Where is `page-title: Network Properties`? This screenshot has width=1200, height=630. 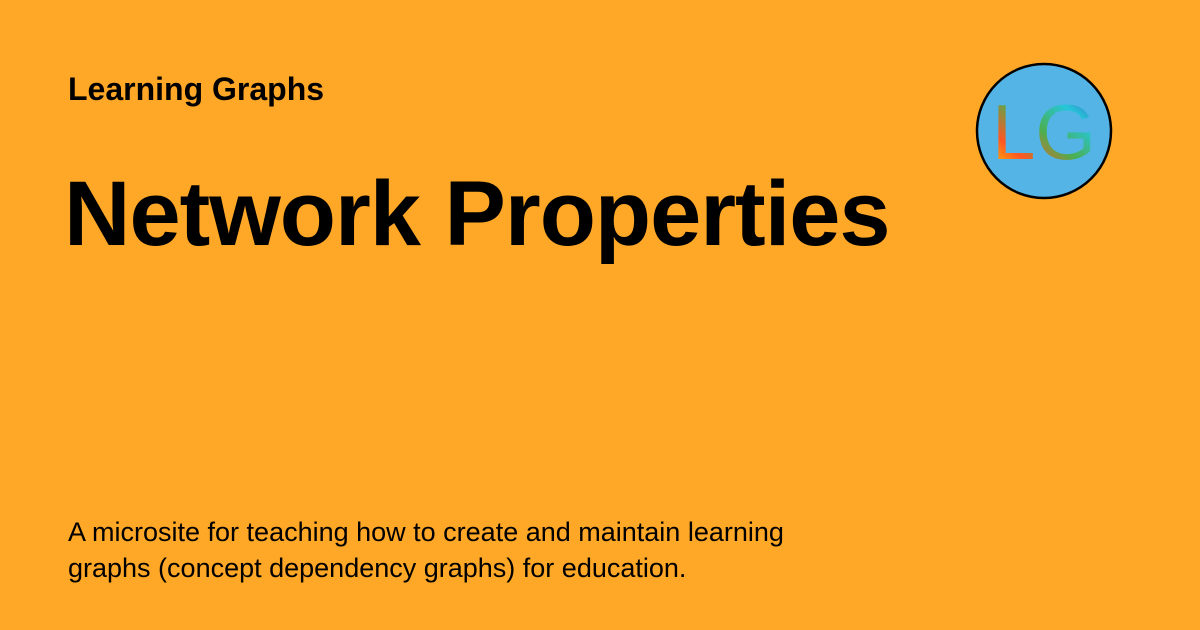
page-title: Network Properties is located at coordinates (477, 214).